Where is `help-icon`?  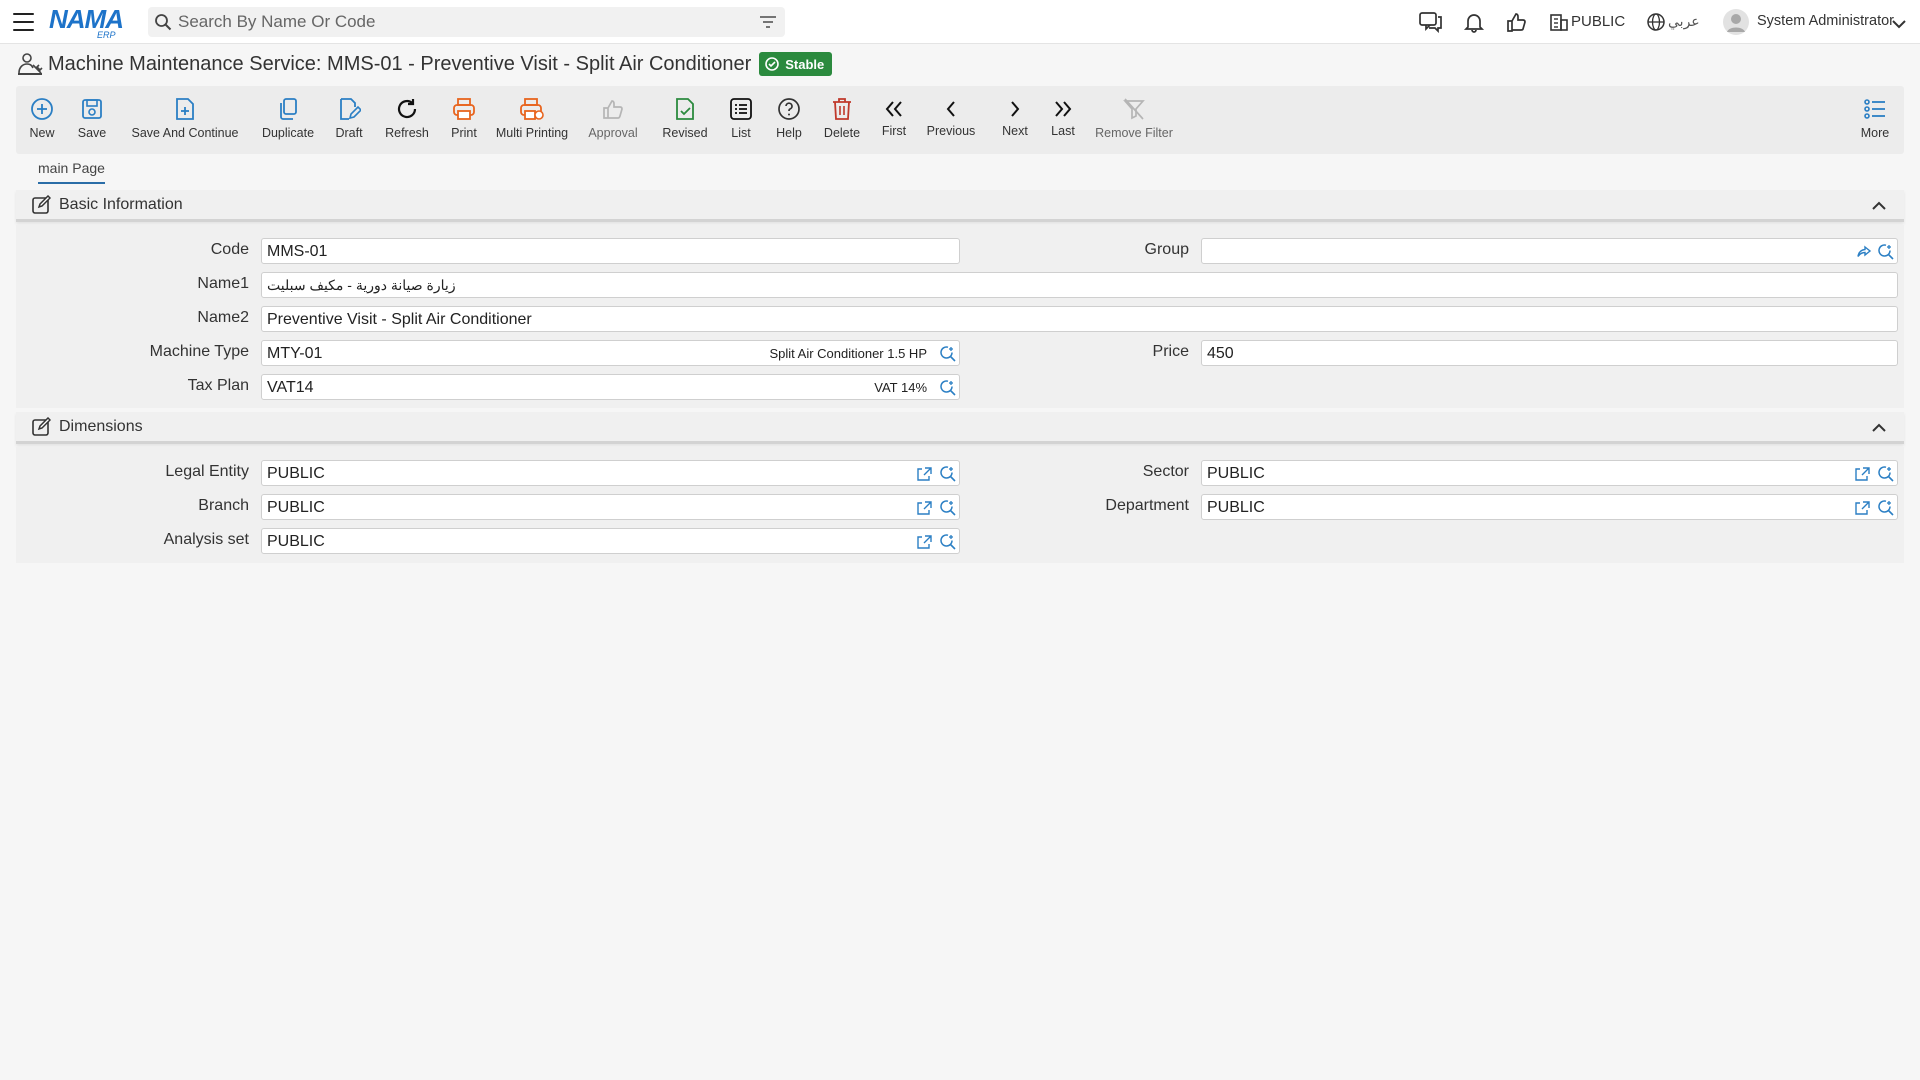 help-icon is located at coordinates (789, 109).